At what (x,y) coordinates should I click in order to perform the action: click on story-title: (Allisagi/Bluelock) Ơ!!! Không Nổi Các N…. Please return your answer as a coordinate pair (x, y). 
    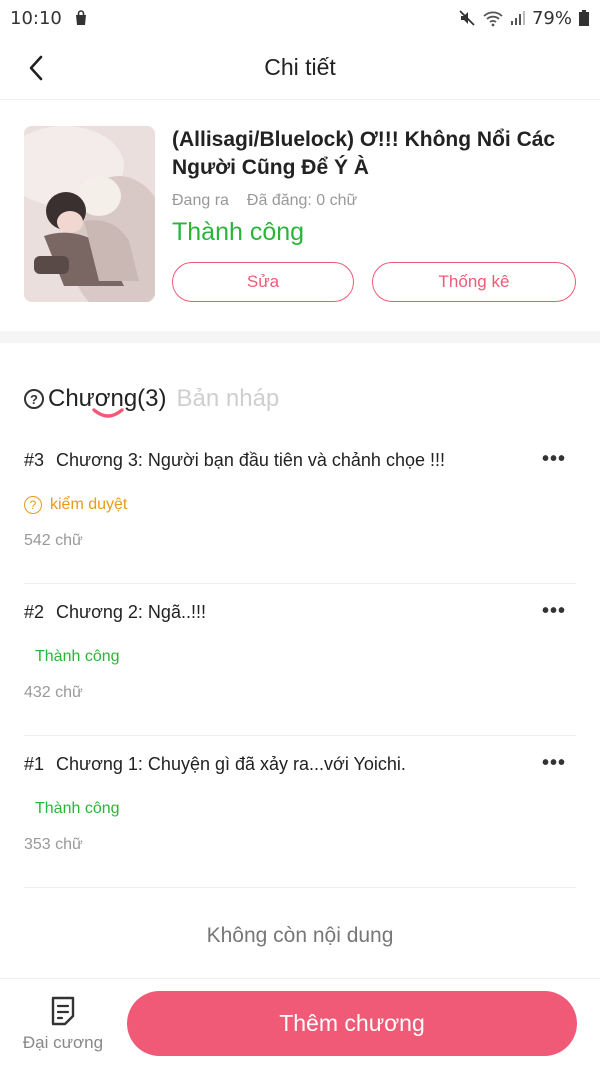
    Looking at the image, I should click on (364, 153).